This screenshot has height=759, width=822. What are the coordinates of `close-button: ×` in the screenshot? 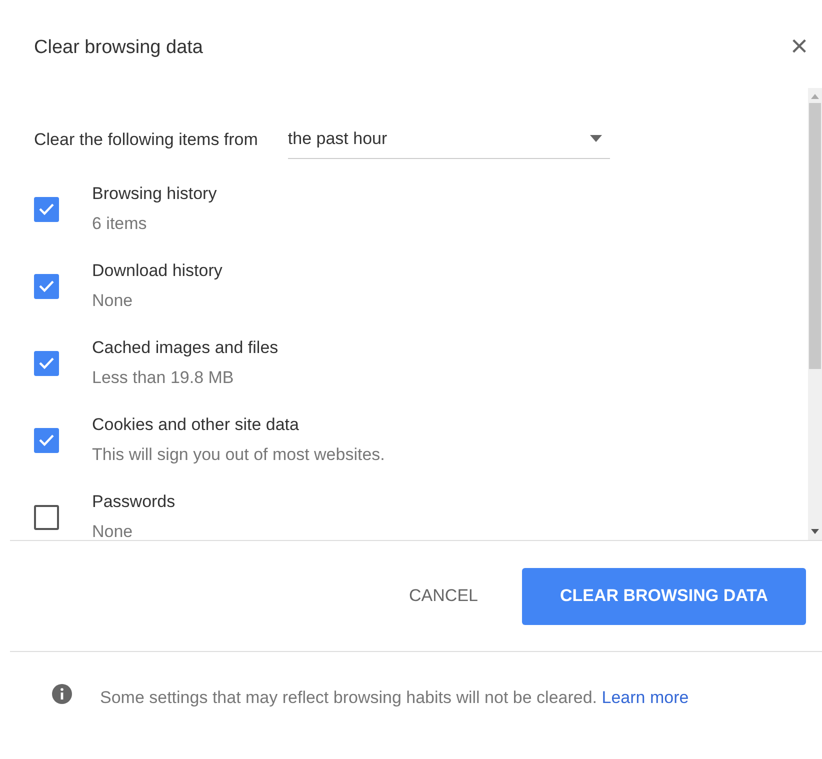 It's located at (799, 47).